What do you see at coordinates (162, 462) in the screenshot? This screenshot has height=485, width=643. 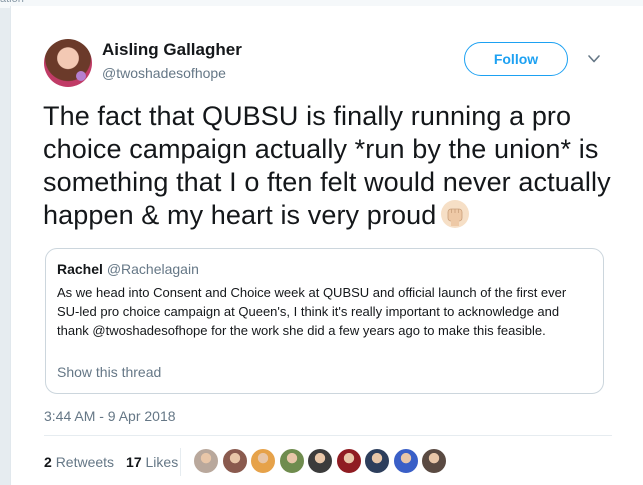 I see `likes-label: Likes` at bounding box center [162, 462].